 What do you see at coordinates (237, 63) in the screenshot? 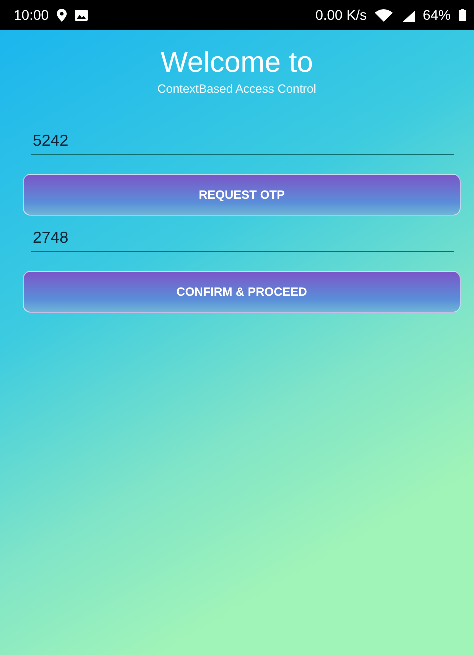
I see `welcome-title: Welcome to` at bounding box center [237, 63].